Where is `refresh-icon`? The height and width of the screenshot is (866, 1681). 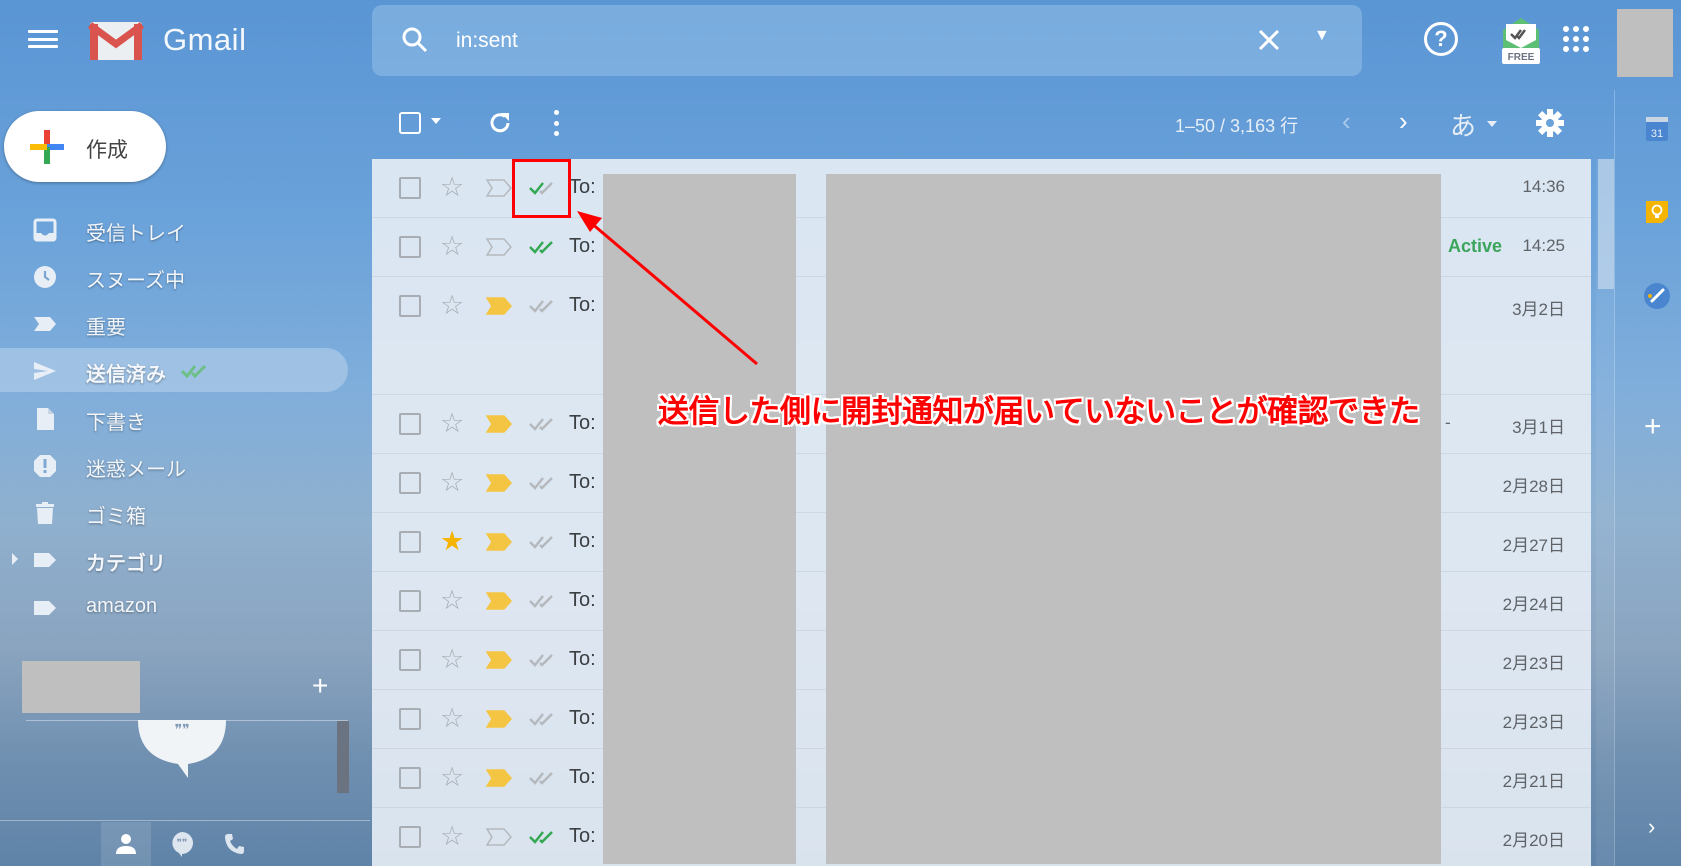 refresh-icon is located at coordinates (500, 123).